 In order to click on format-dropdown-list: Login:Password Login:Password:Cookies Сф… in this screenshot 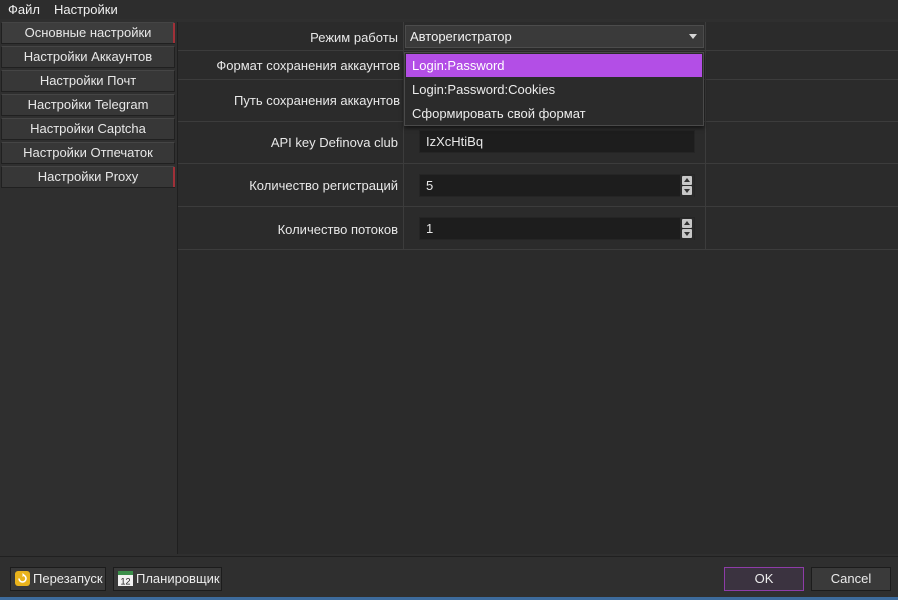, I will do `click(554, 89)`.